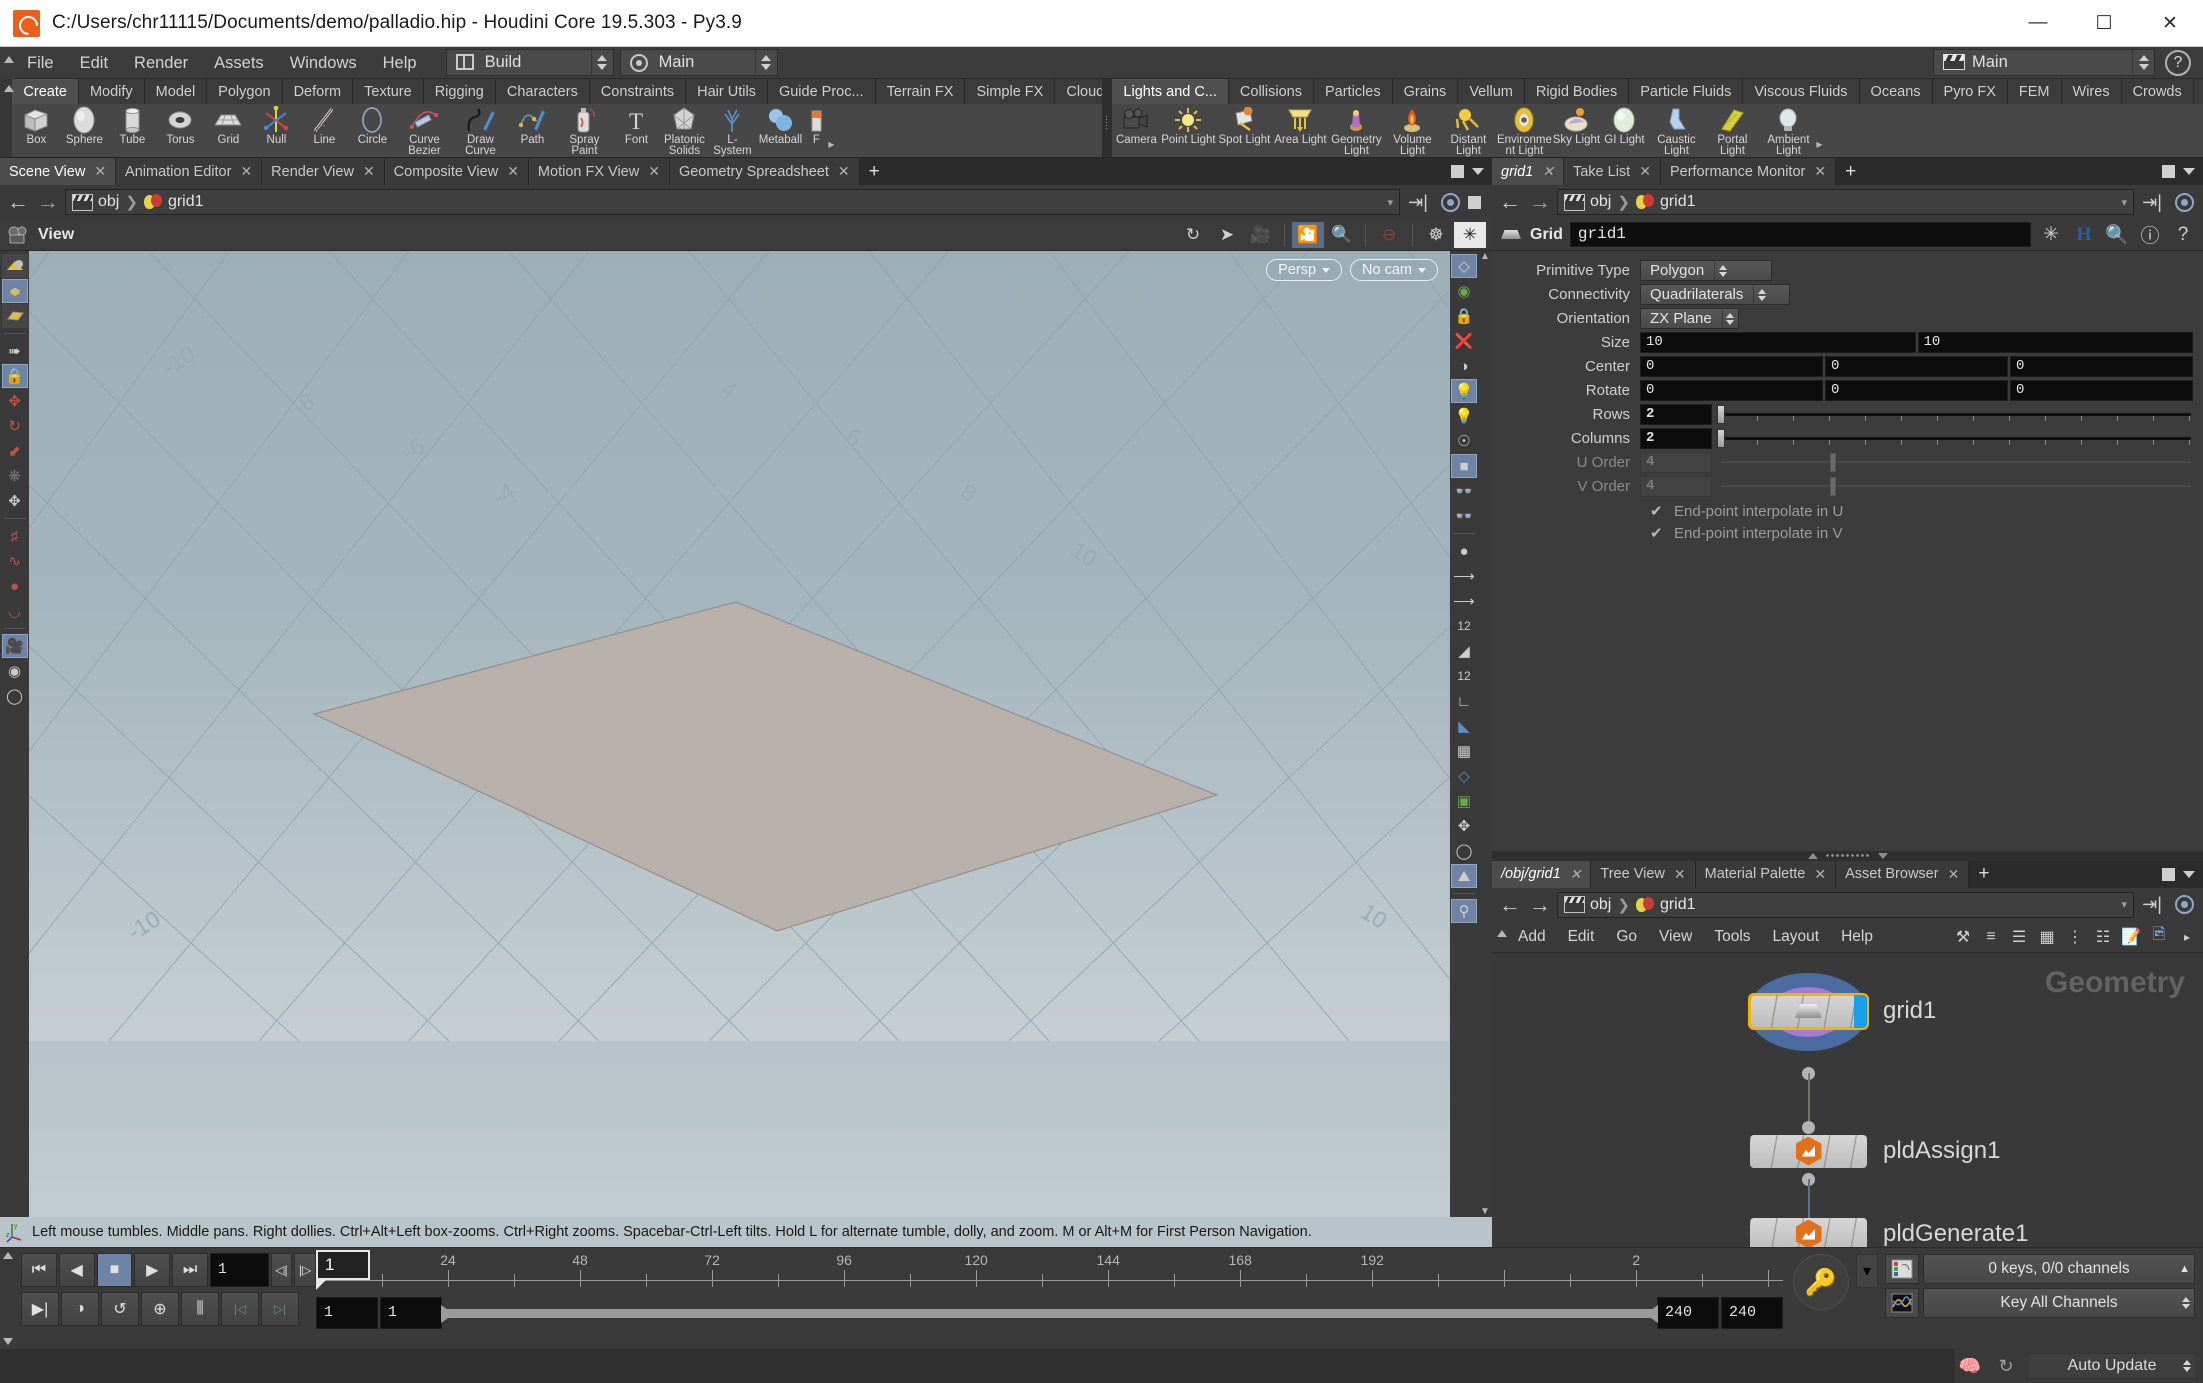 Image resolution: width=2203 pixels, height=1383 pixels. What do you see at coordinates (1356, 130) in the screenshot?
I see `shelf-tool-geometry-light: Geometry Light` at bounding box center [1356, 130].